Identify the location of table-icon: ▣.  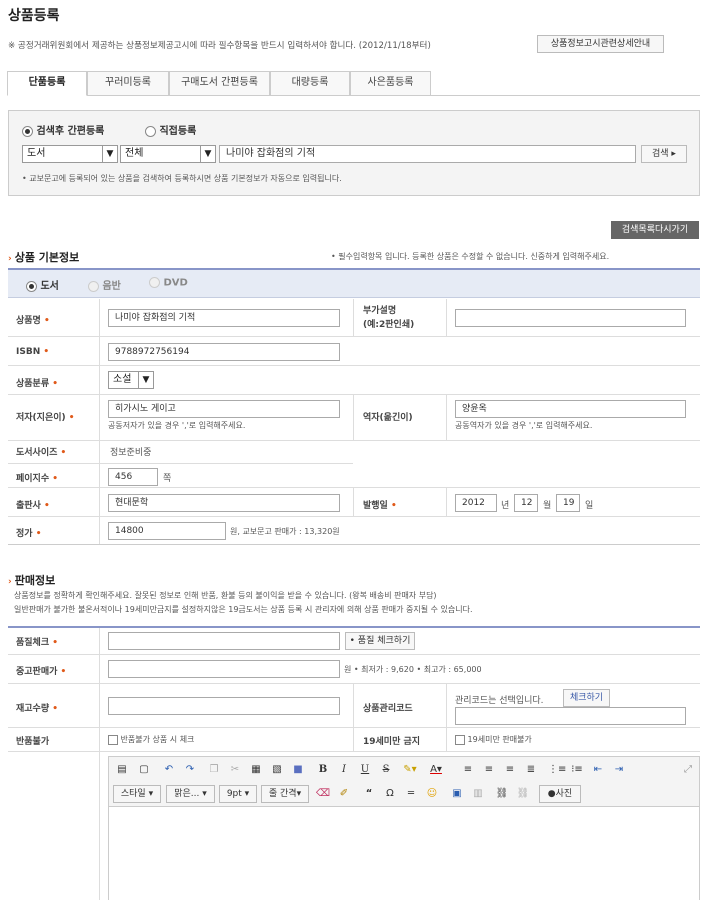
(457, 794).